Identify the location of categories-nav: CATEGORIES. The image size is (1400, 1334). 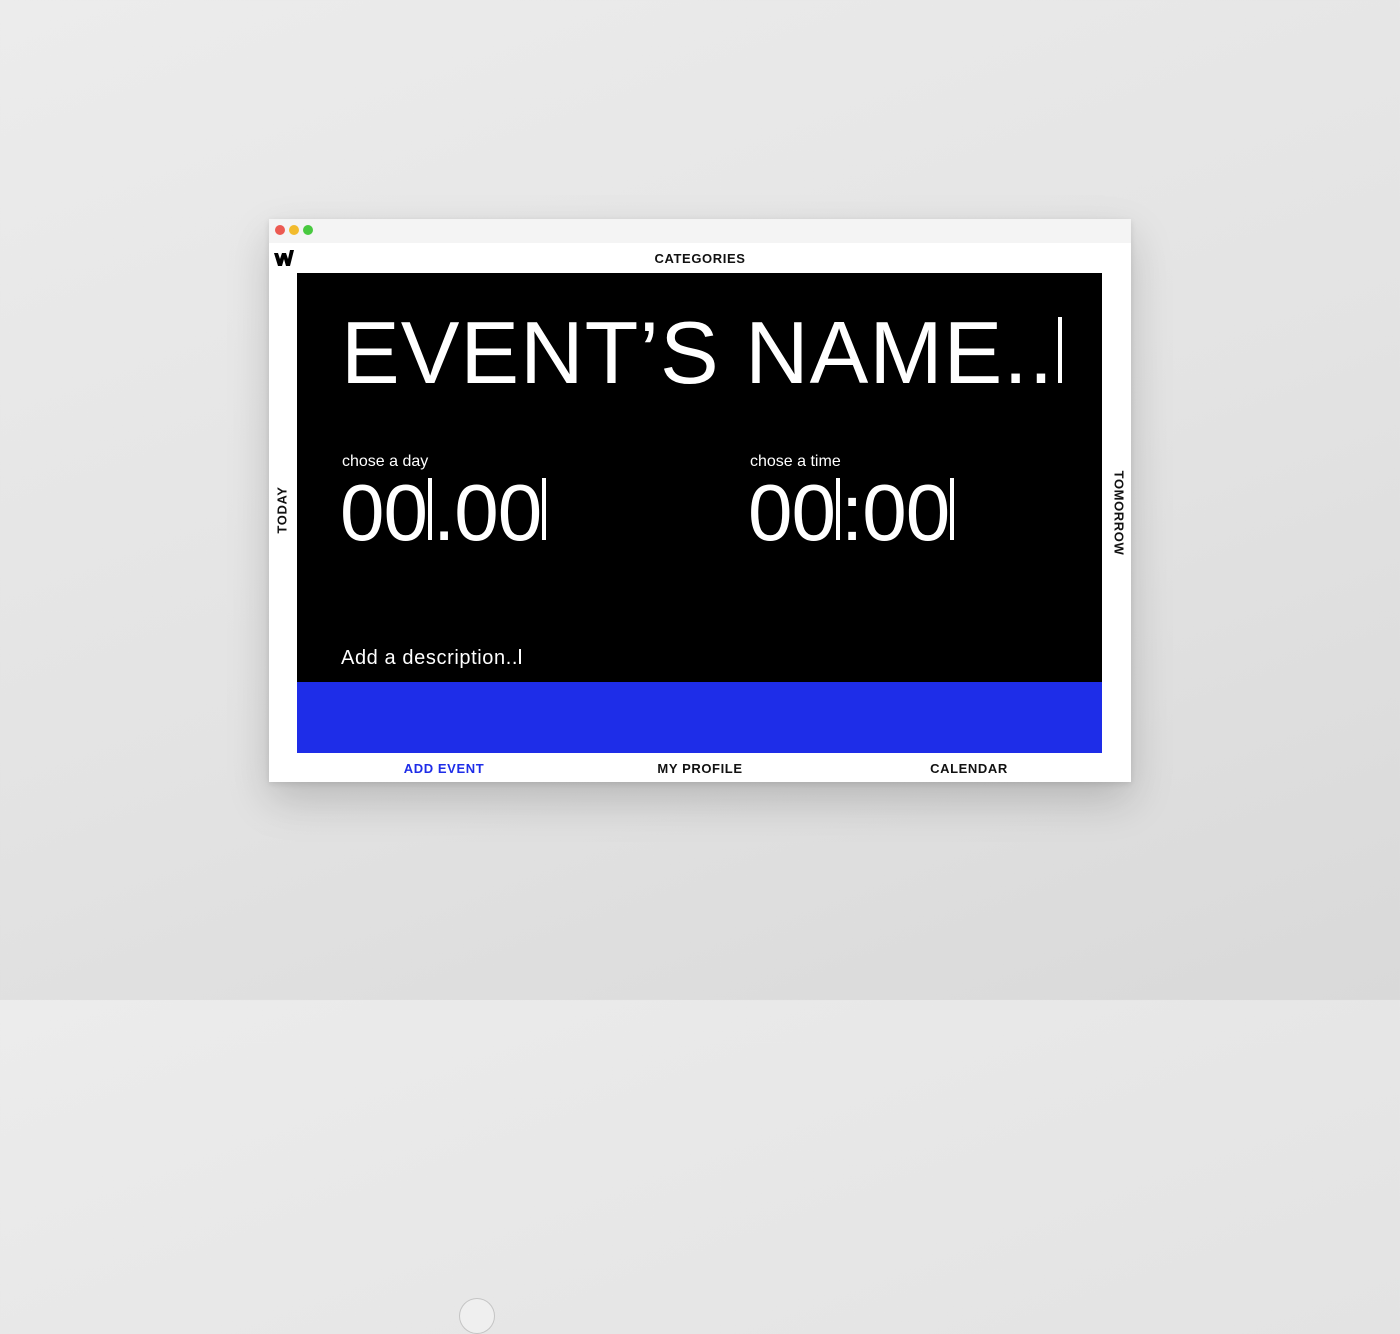
(700, 258).